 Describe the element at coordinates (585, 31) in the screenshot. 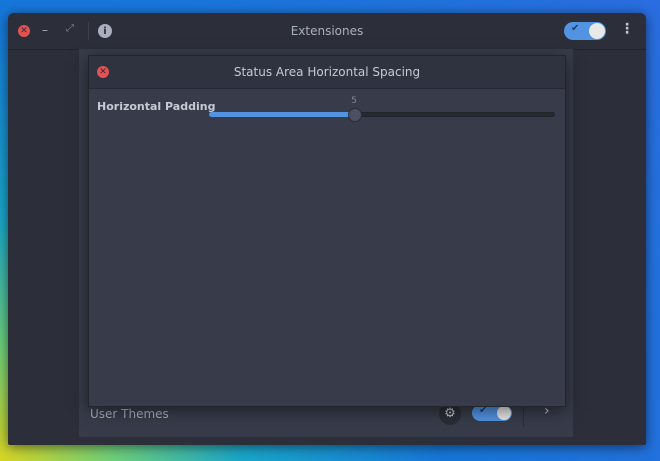

I see `extensions-master-toggle: ✔` at that location.